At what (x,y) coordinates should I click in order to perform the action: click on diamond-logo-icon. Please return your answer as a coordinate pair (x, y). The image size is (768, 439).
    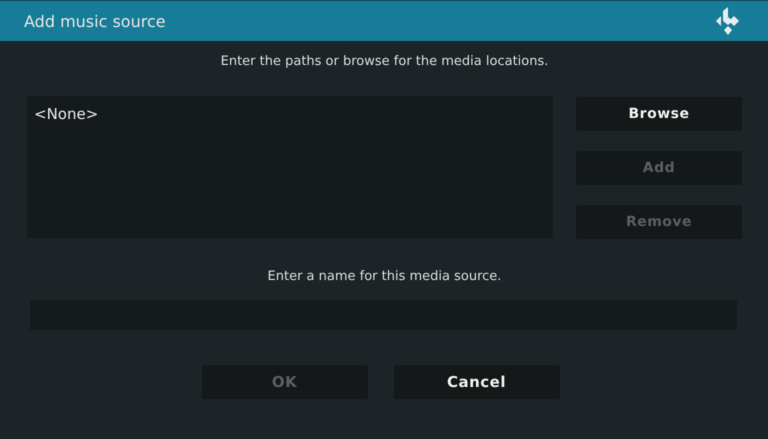
    Looking at the image, I should click on (728, 21).